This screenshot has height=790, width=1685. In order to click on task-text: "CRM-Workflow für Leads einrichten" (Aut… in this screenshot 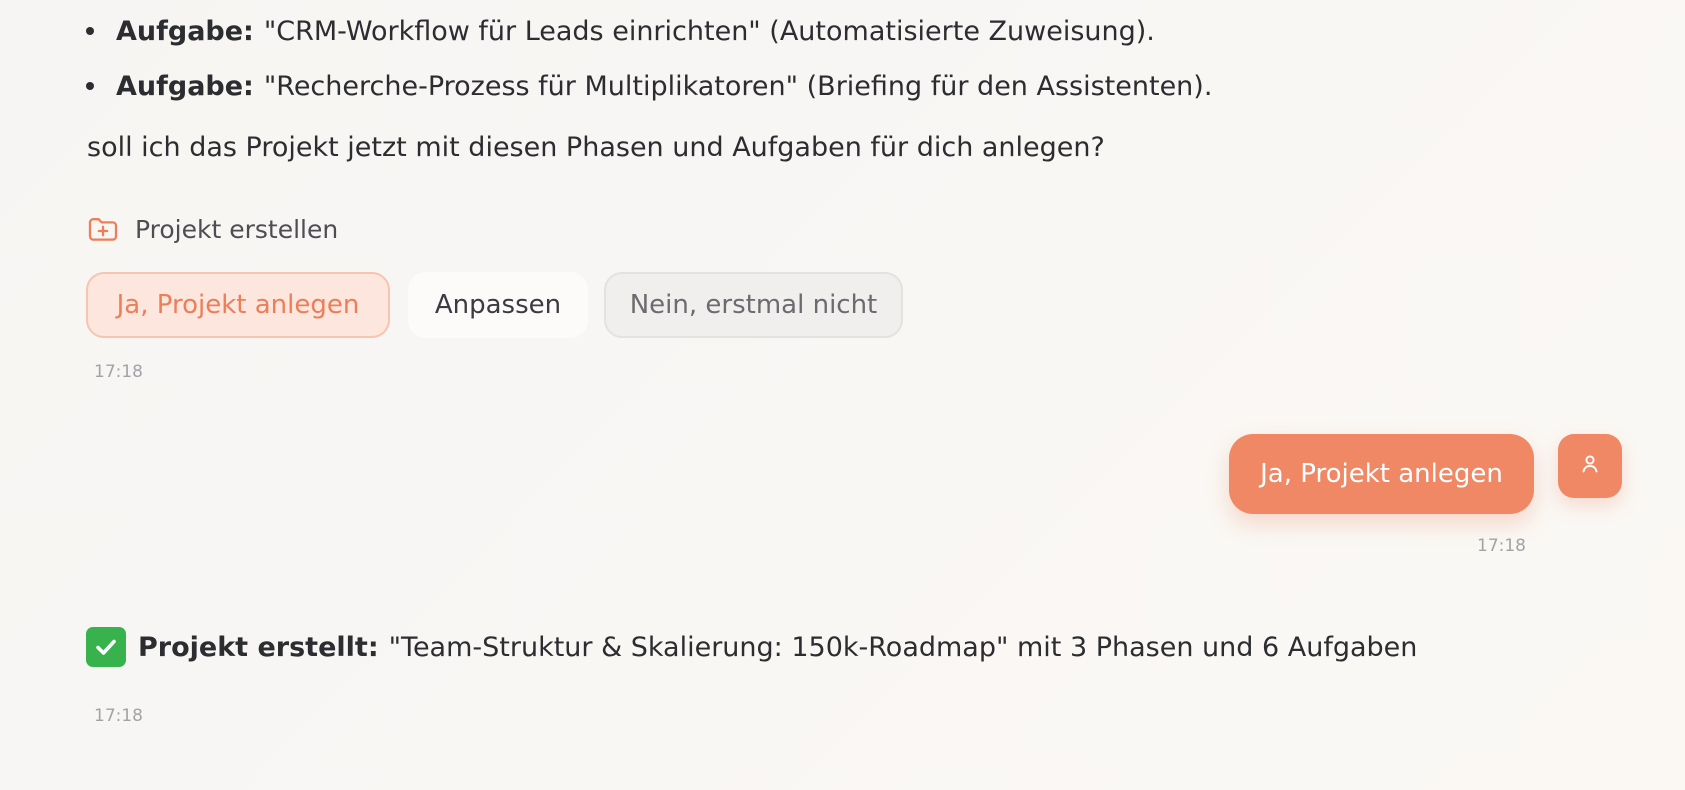, I will do `click(709, 31)`.